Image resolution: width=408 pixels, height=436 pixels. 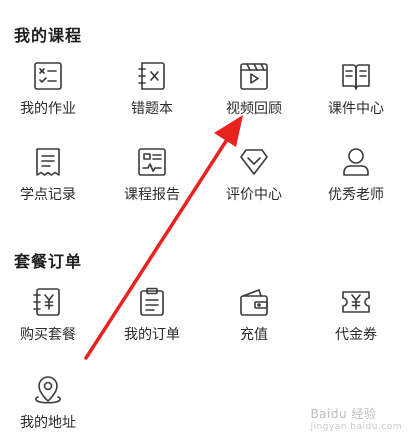 What do you see at coordinates (48, 35) in the screenshot?
I see `section-title-courses: 我的课程` at bounding box center [48, 35].